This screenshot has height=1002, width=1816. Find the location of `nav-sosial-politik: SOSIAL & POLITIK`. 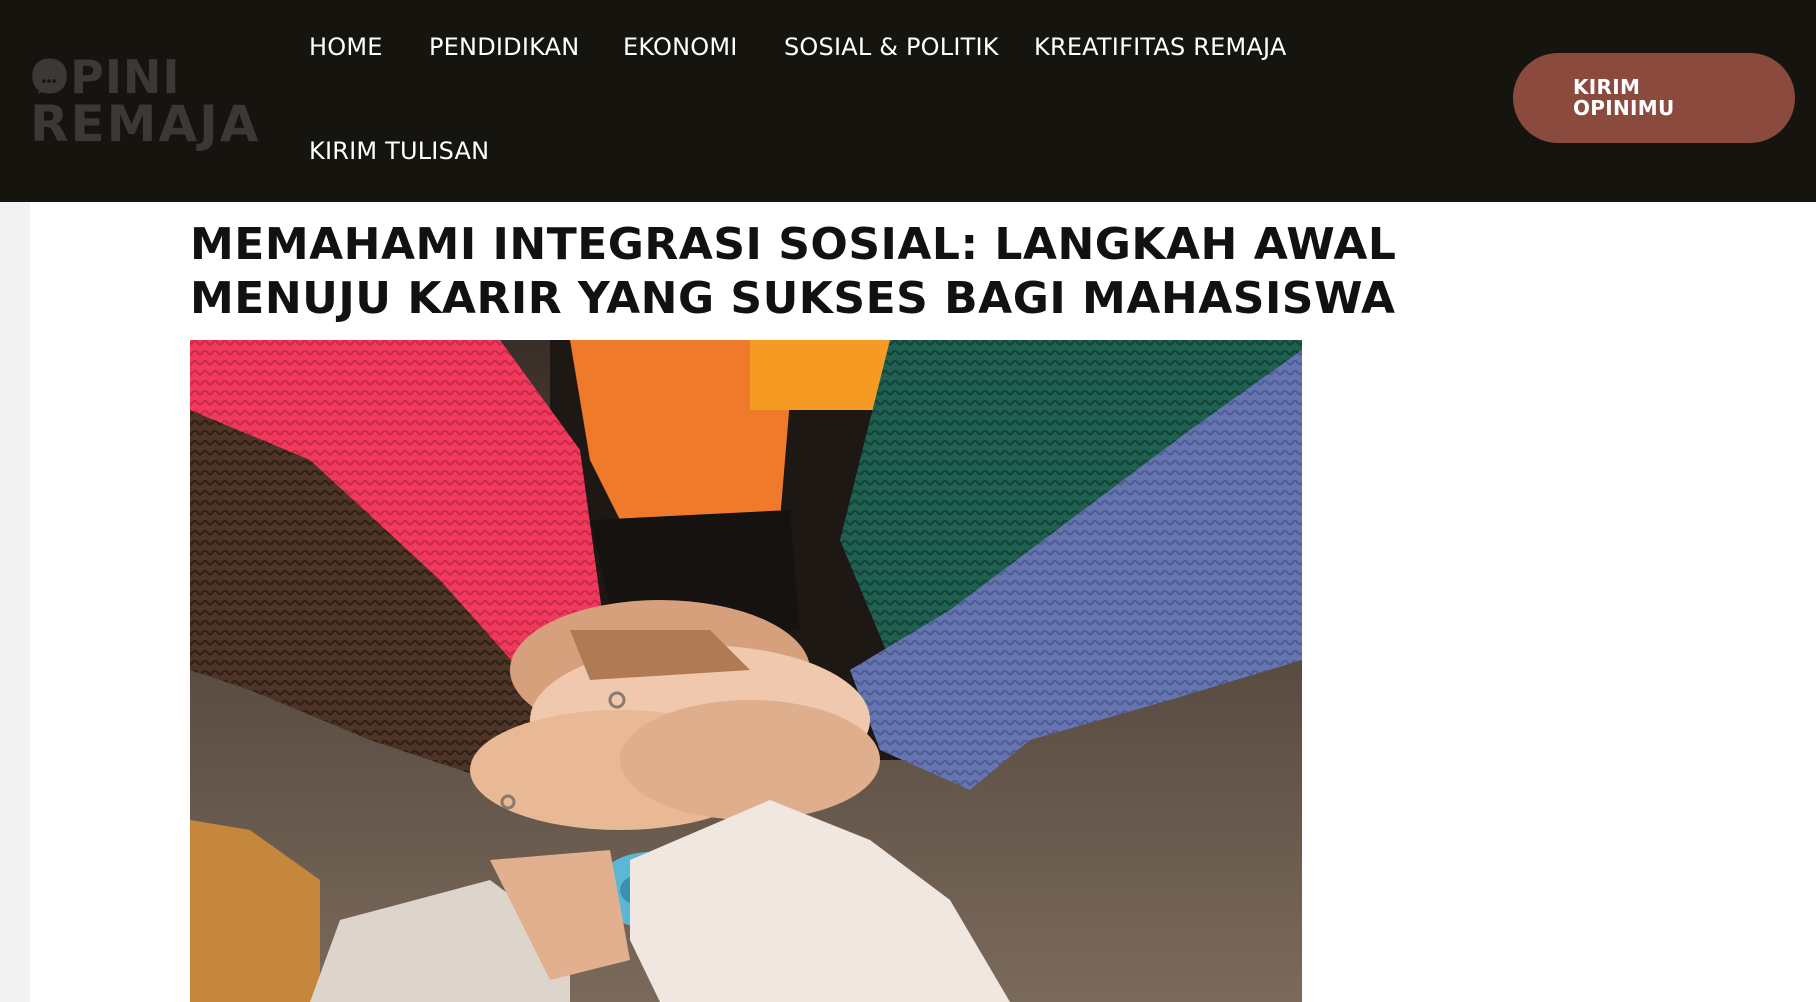

nav-sosial-politik: SOSIAL & POLITIK is located at coordinates (891, 47).